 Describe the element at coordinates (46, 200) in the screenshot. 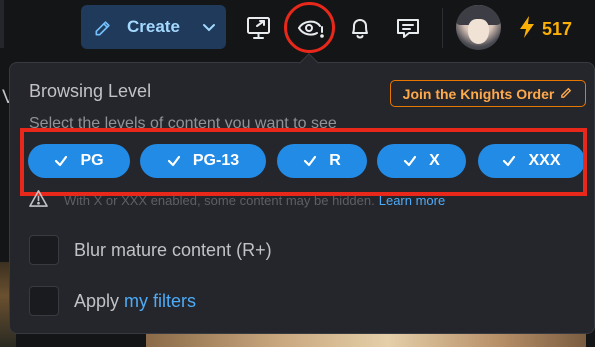

I see `warning-icon` at that location.